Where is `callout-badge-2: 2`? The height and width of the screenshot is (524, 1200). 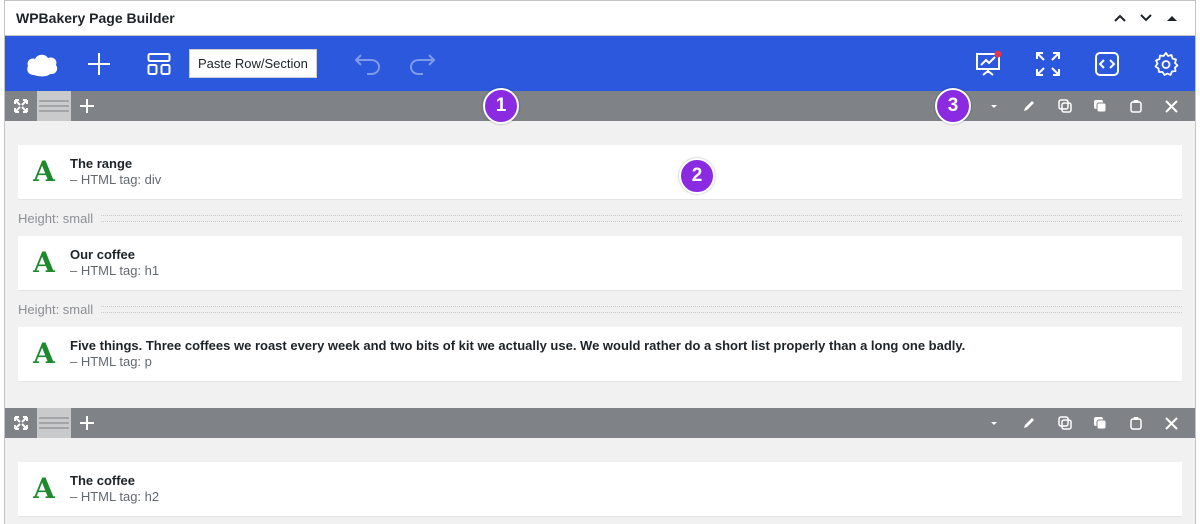
callout-badge-2: 2 is located at coordinates (697, 176).